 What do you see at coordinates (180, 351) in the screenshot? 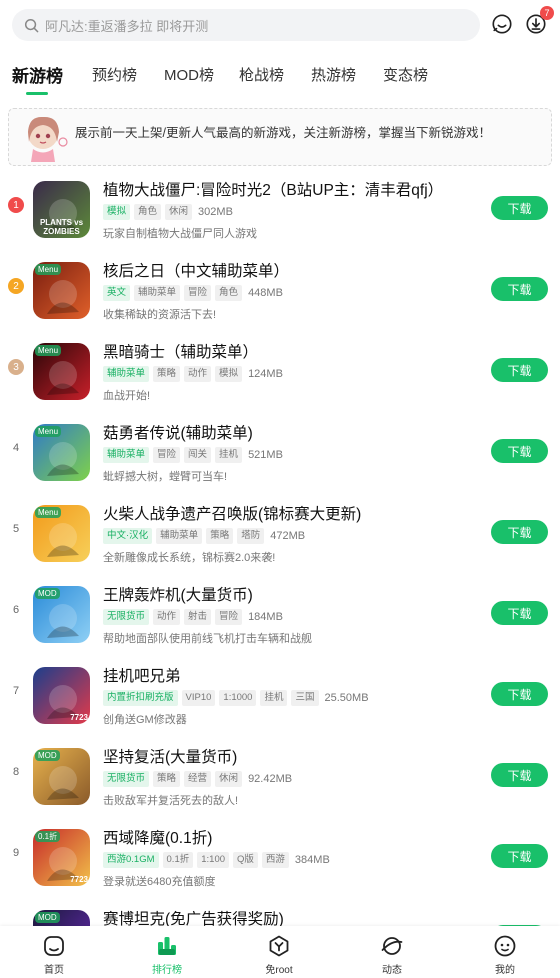
I see `game-title: 黑暗骑士（辅助菜单）` at bounding box center [180, 351].